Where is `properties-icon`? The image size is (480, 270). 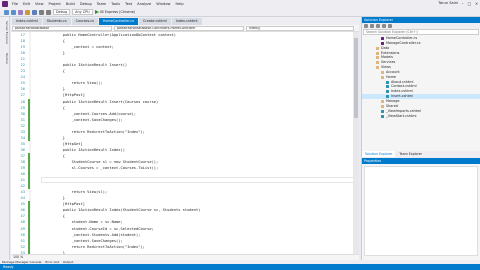 properties-icon is located at coordinates (390, 26).